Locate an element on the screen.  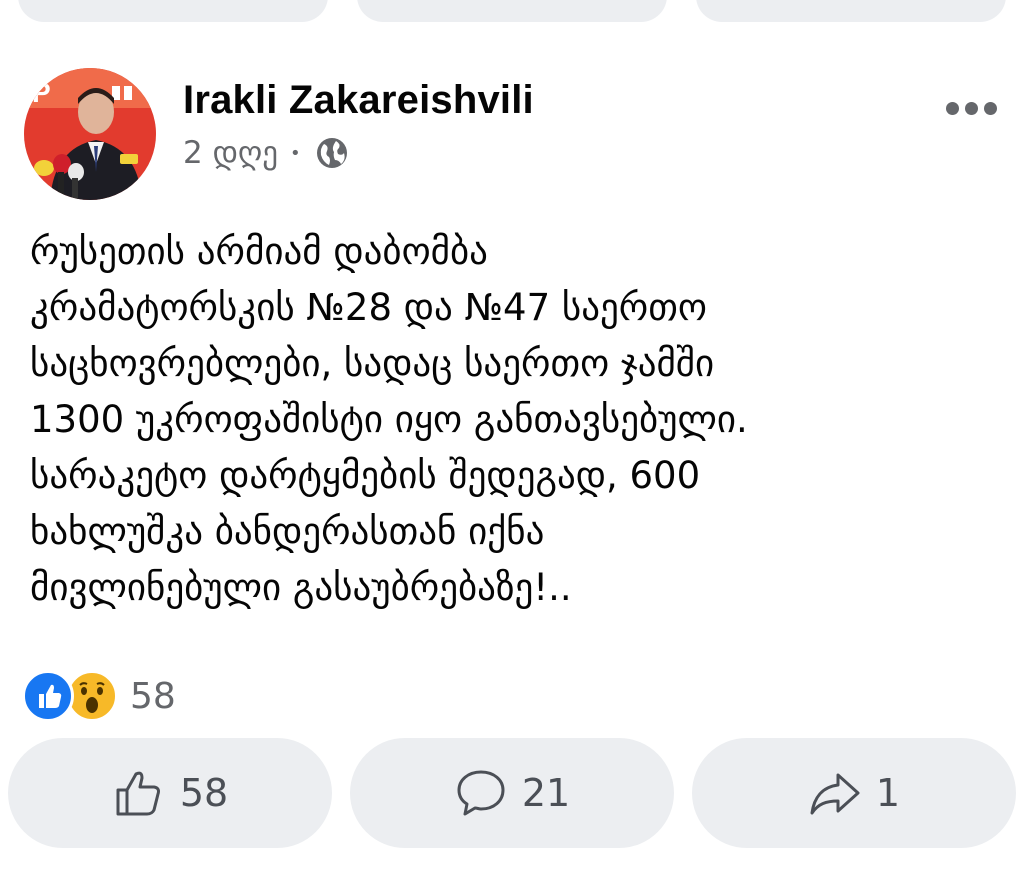
like-reaction-icon is located at coordinates (48, 696).